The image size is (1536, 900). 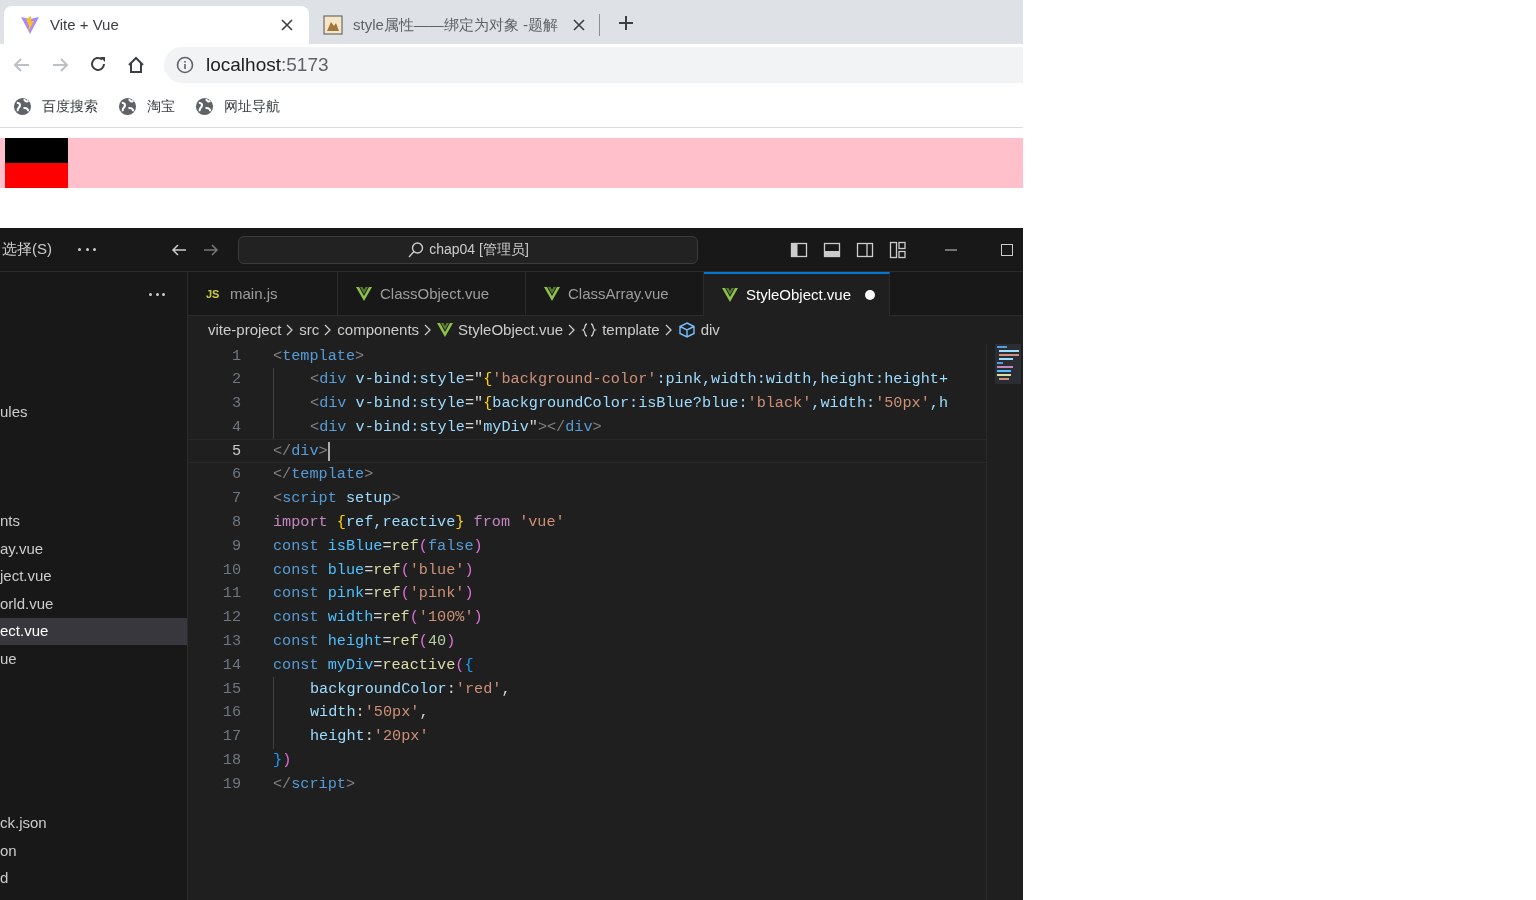 I want to click on line-number: 9, so click(x=235, y=546).